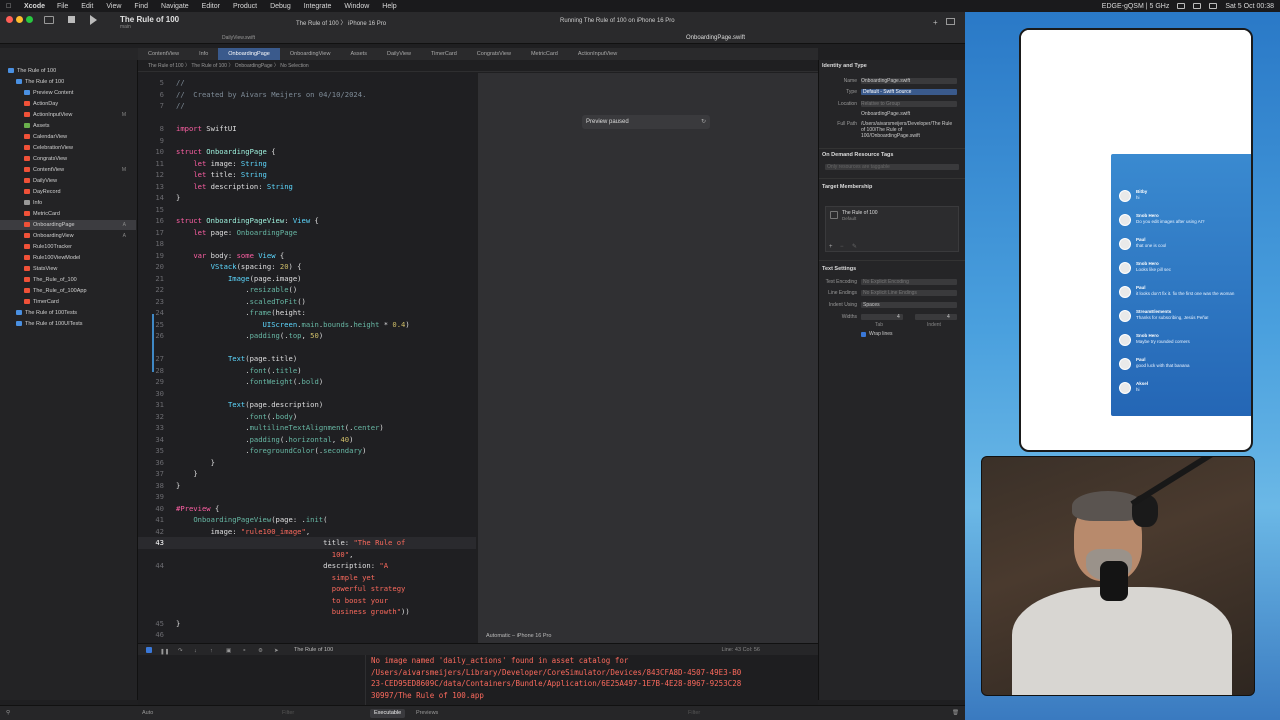 The height and width of the screenshot is (720, 1280). Describe the element at coordinates (307, 118) in the screenshot. I see `code-line` at that location.